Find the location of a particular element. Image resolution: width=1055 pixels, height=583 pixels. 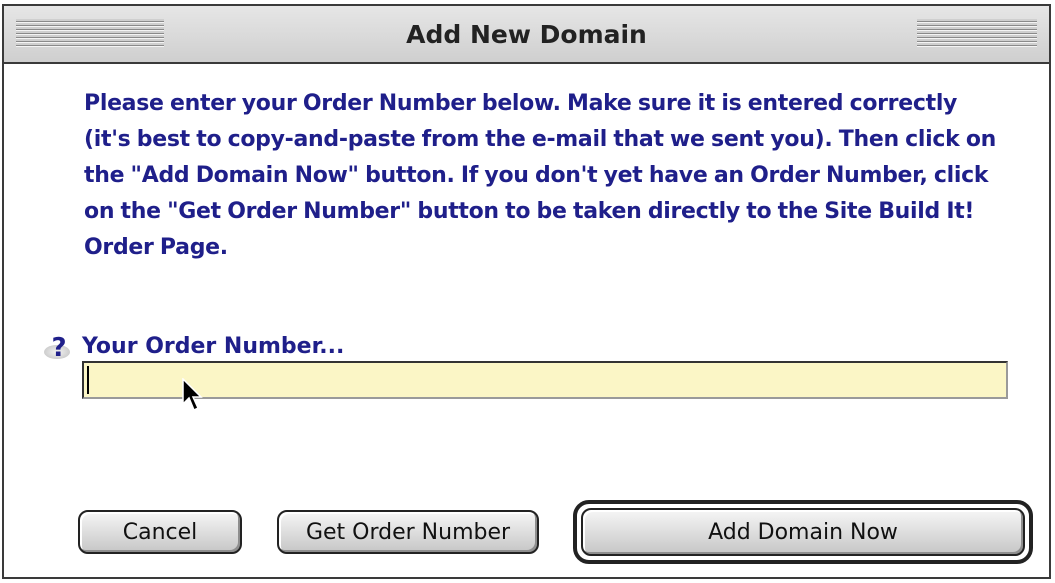

mouse-pointer-icon is located at coordinates (192, 395).